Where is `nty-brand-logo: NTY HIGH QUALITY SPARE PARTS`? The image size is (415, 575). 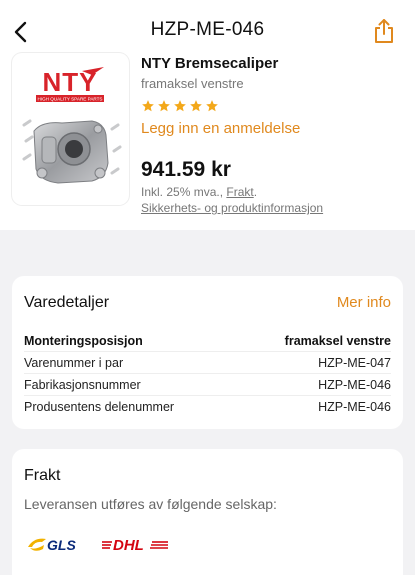 nty-brand-logo: NTY HIGH QUALITY SPARE PARTS is located at coordinates (70, 84).